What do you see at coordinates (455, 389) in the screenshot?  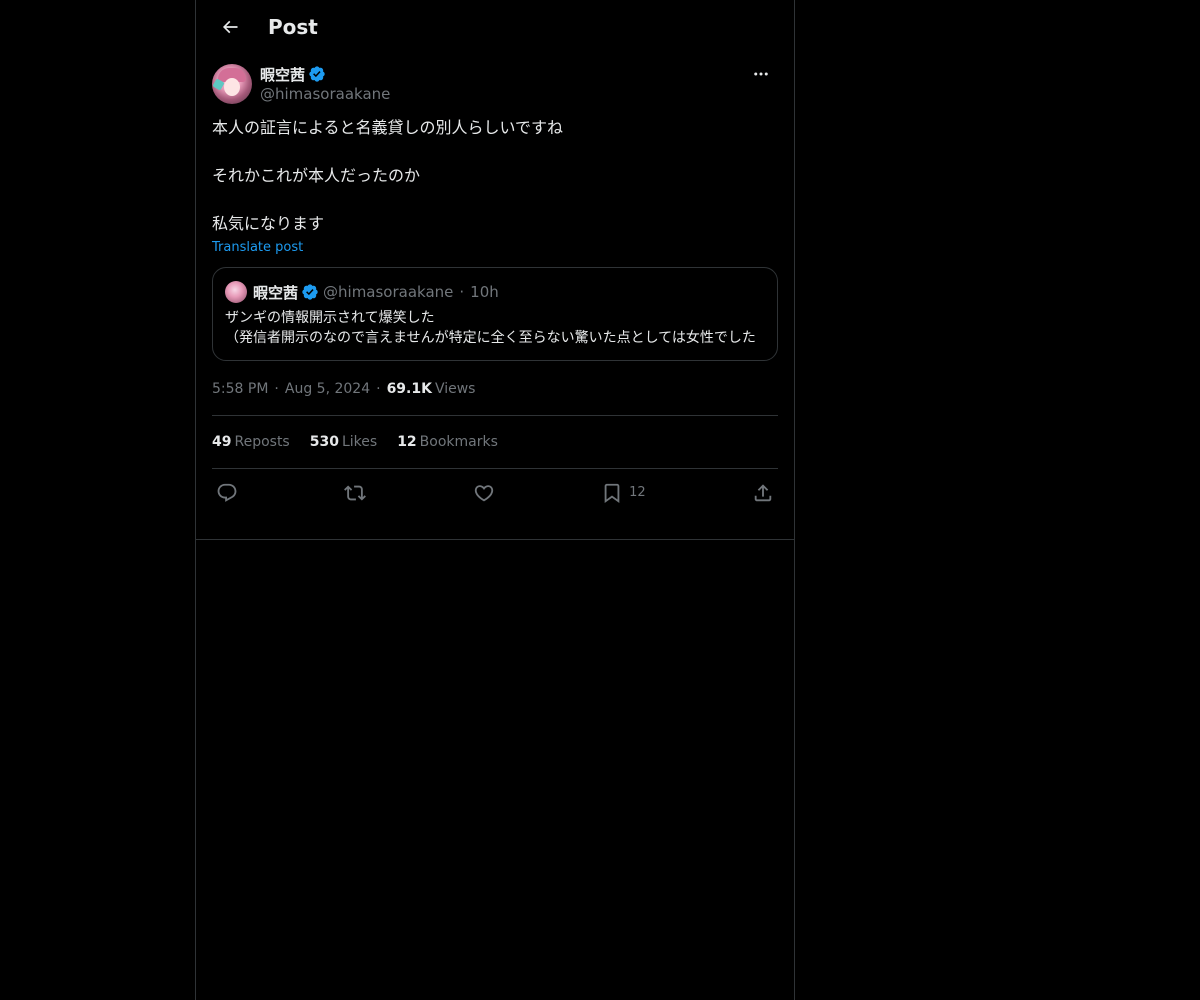 I see `views-label: Views` at bounding box center [455, 389].